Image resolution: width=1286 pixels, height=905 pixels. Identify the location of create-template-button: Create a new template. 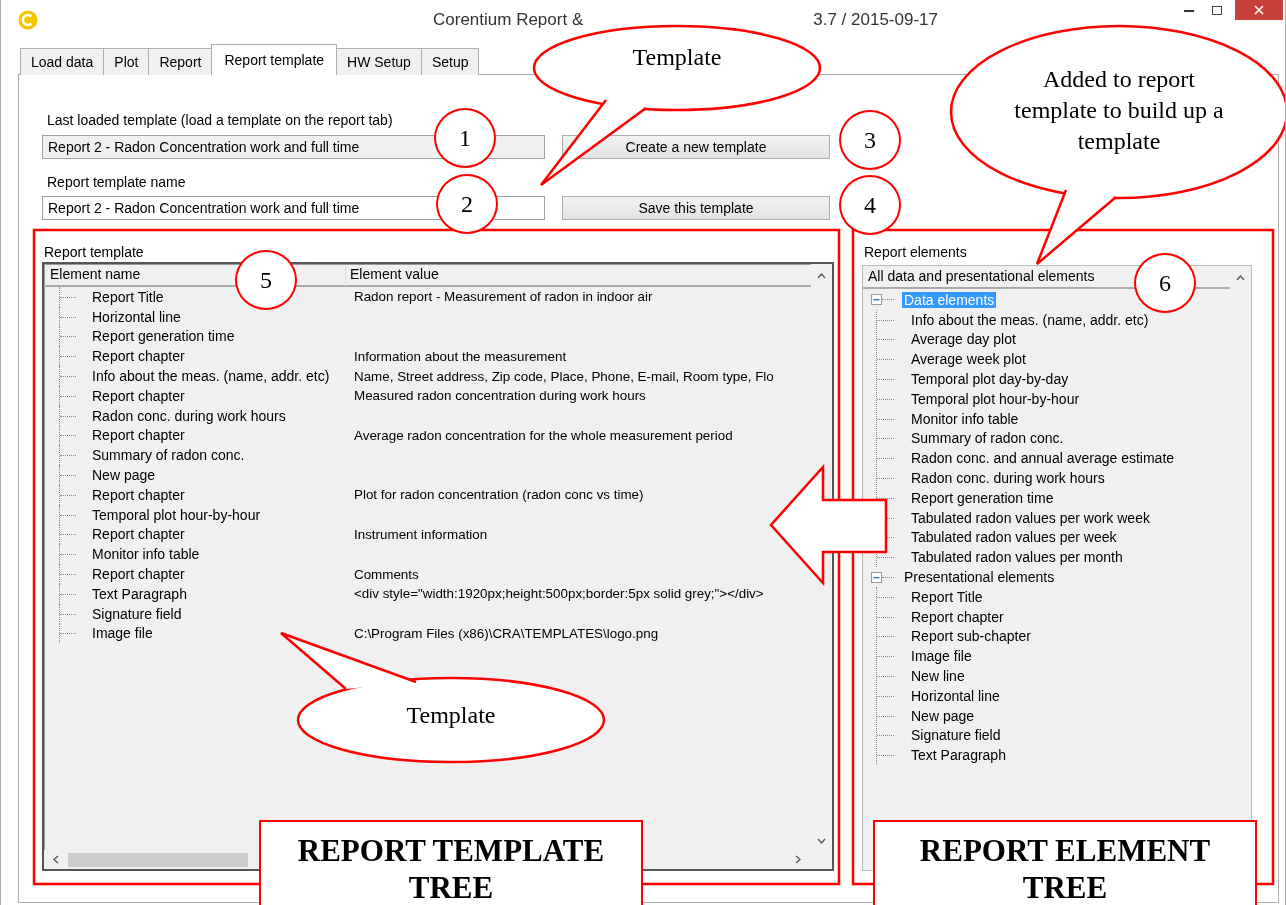
(696, 147).